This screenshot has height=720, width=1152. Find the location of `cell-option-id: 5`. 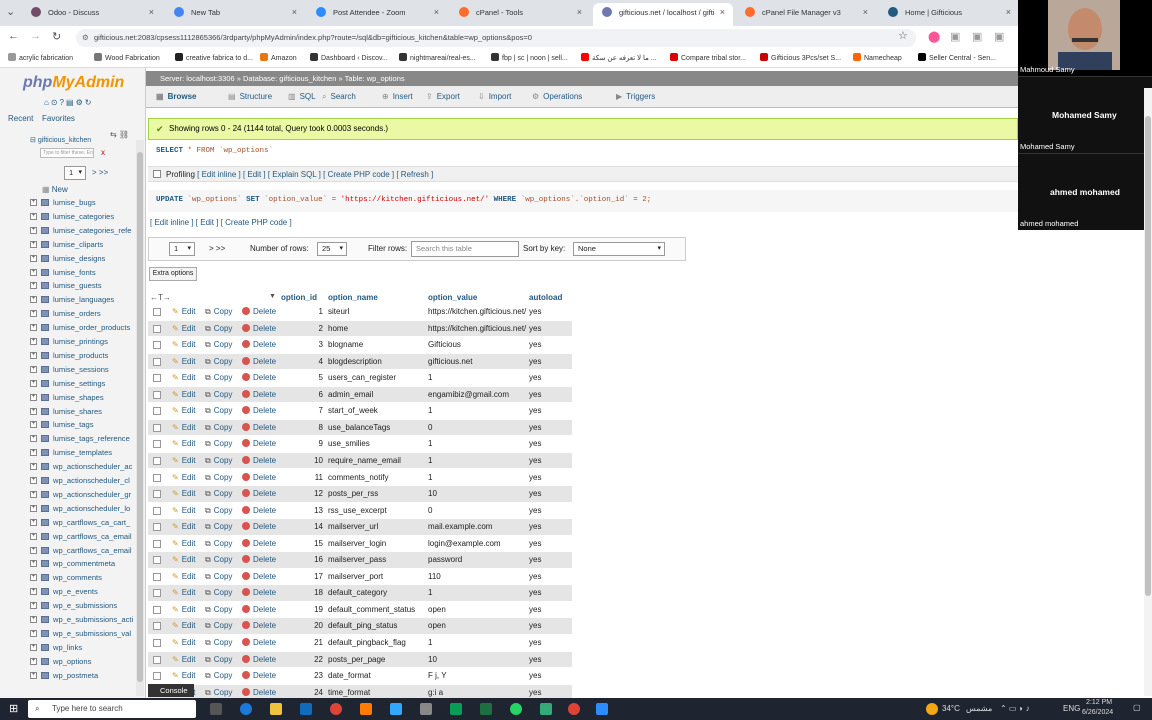

cell-option-id: 5 is located at coordinates (305, 377).